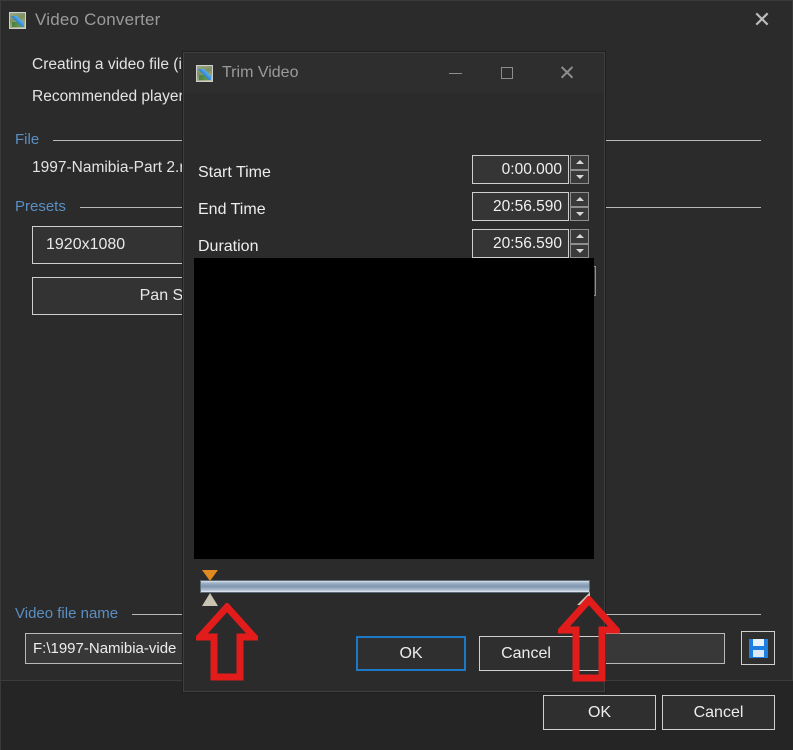 This screenshot has height=750, width=793. I want to click on start-time-label: Start Time, so click(234, 172).